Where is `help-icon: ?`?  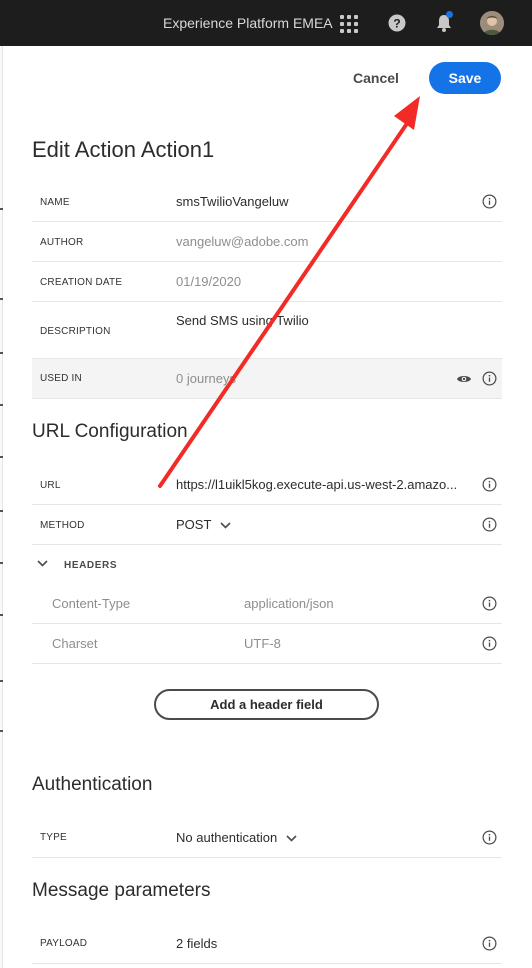 help-icon: ? is located at coordinates (397, 23).